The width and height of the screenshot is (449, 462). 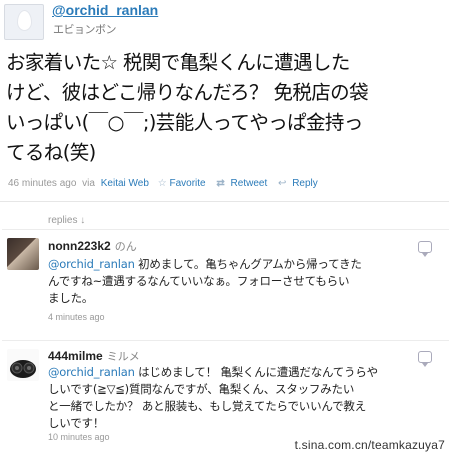 I want to click on reply-timestamp: 10 minutes ago, so click(x=79, y=437).